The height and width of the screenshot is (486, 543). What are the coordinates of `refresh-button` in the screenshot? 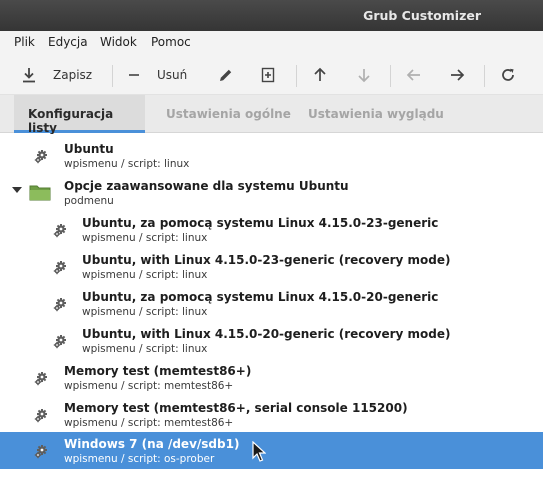 It's located at (508, 75).